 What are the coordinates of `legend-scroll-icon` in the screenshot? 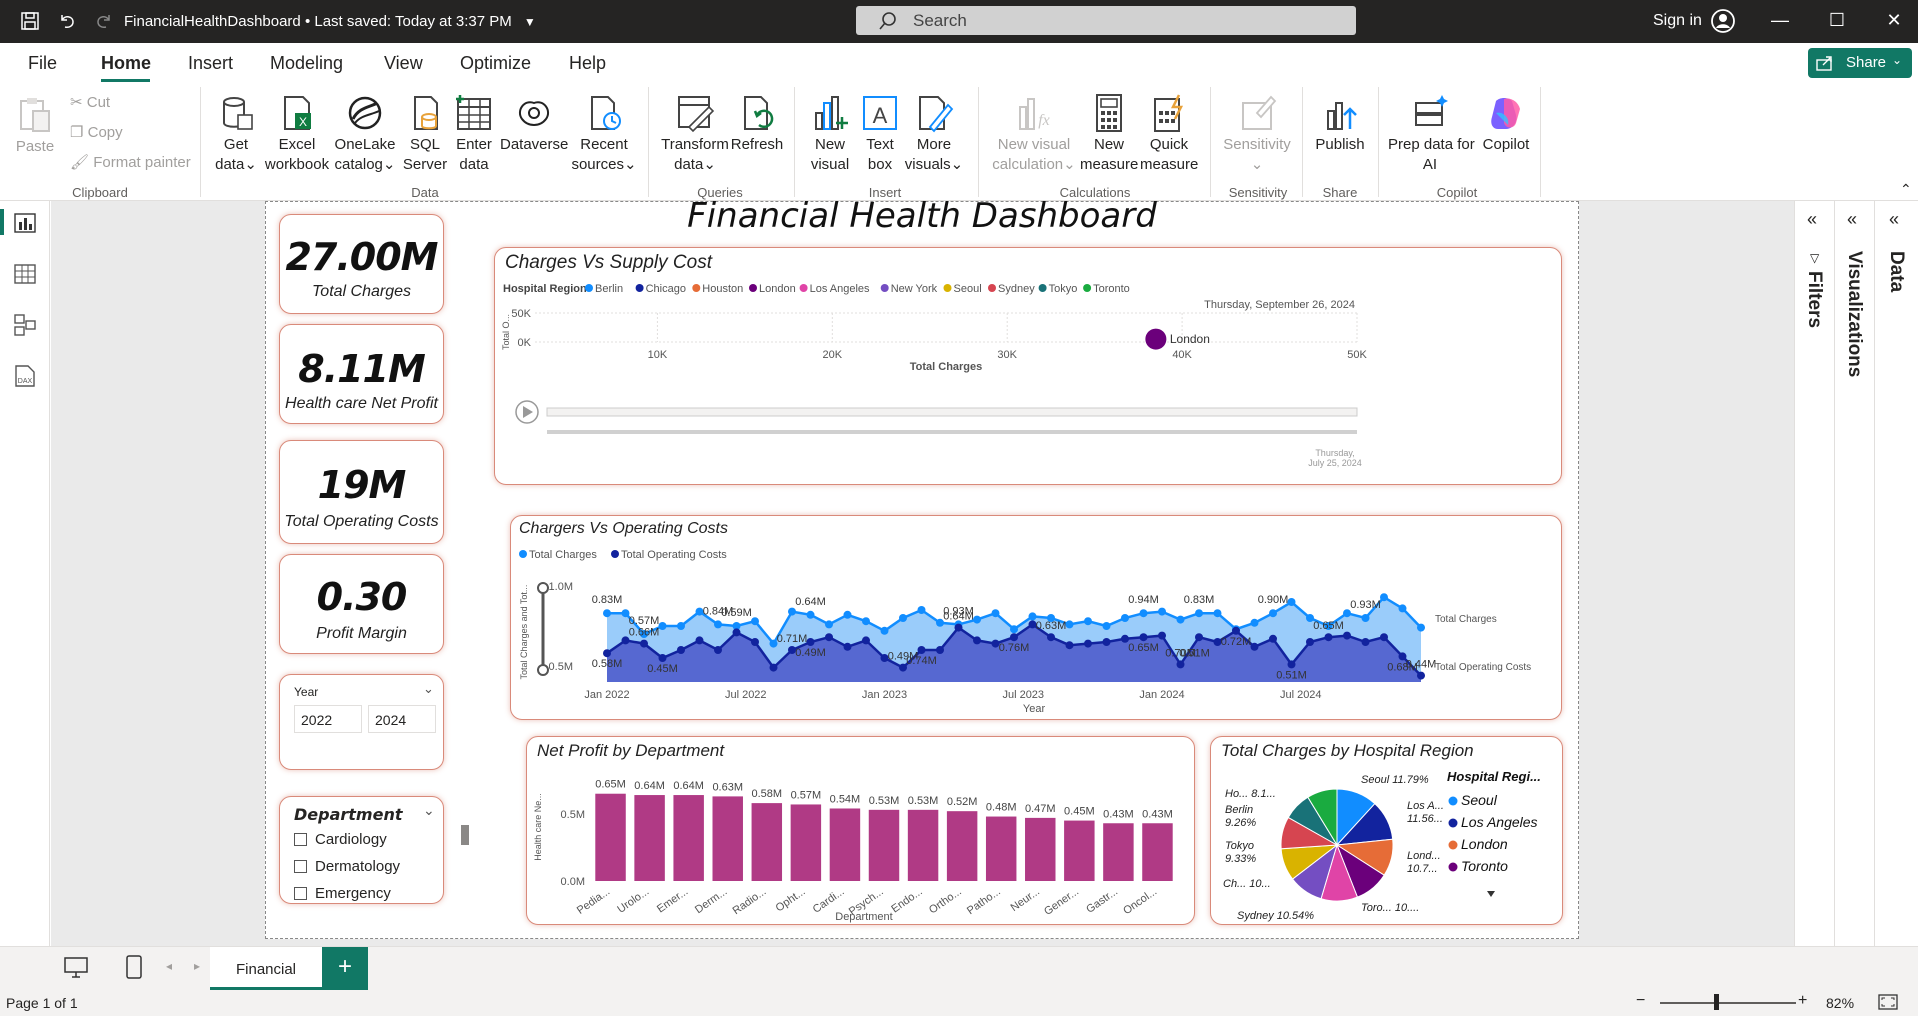 It's located at (1491, 894).